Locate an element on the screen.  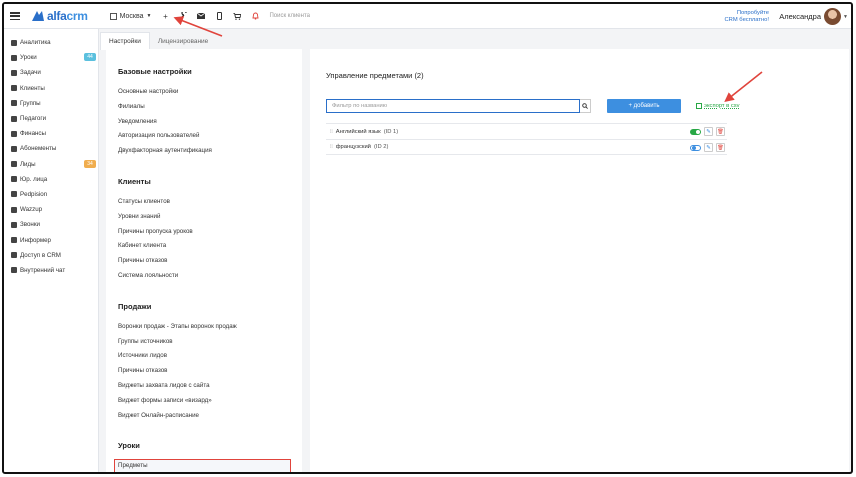
building-icon is located at coordinates (113, 16).